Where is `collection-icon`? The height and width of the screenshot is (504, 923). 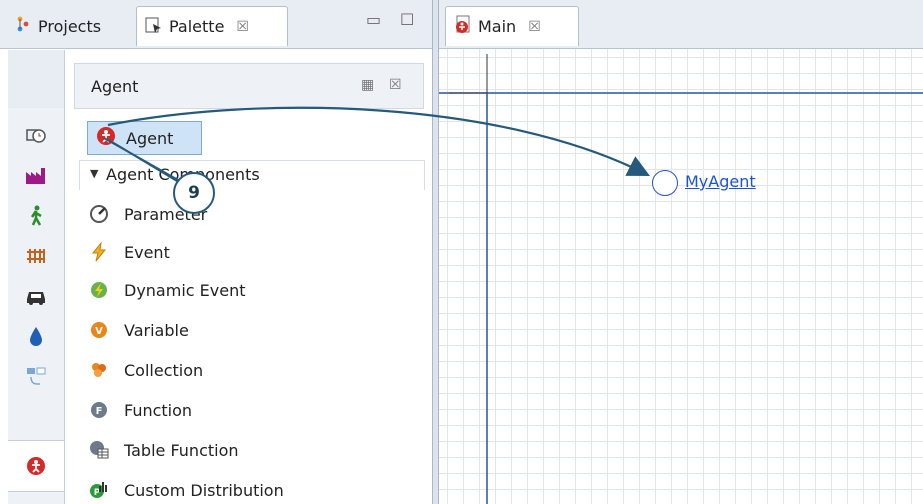 collection-icon is located at coordinates (99, 370).